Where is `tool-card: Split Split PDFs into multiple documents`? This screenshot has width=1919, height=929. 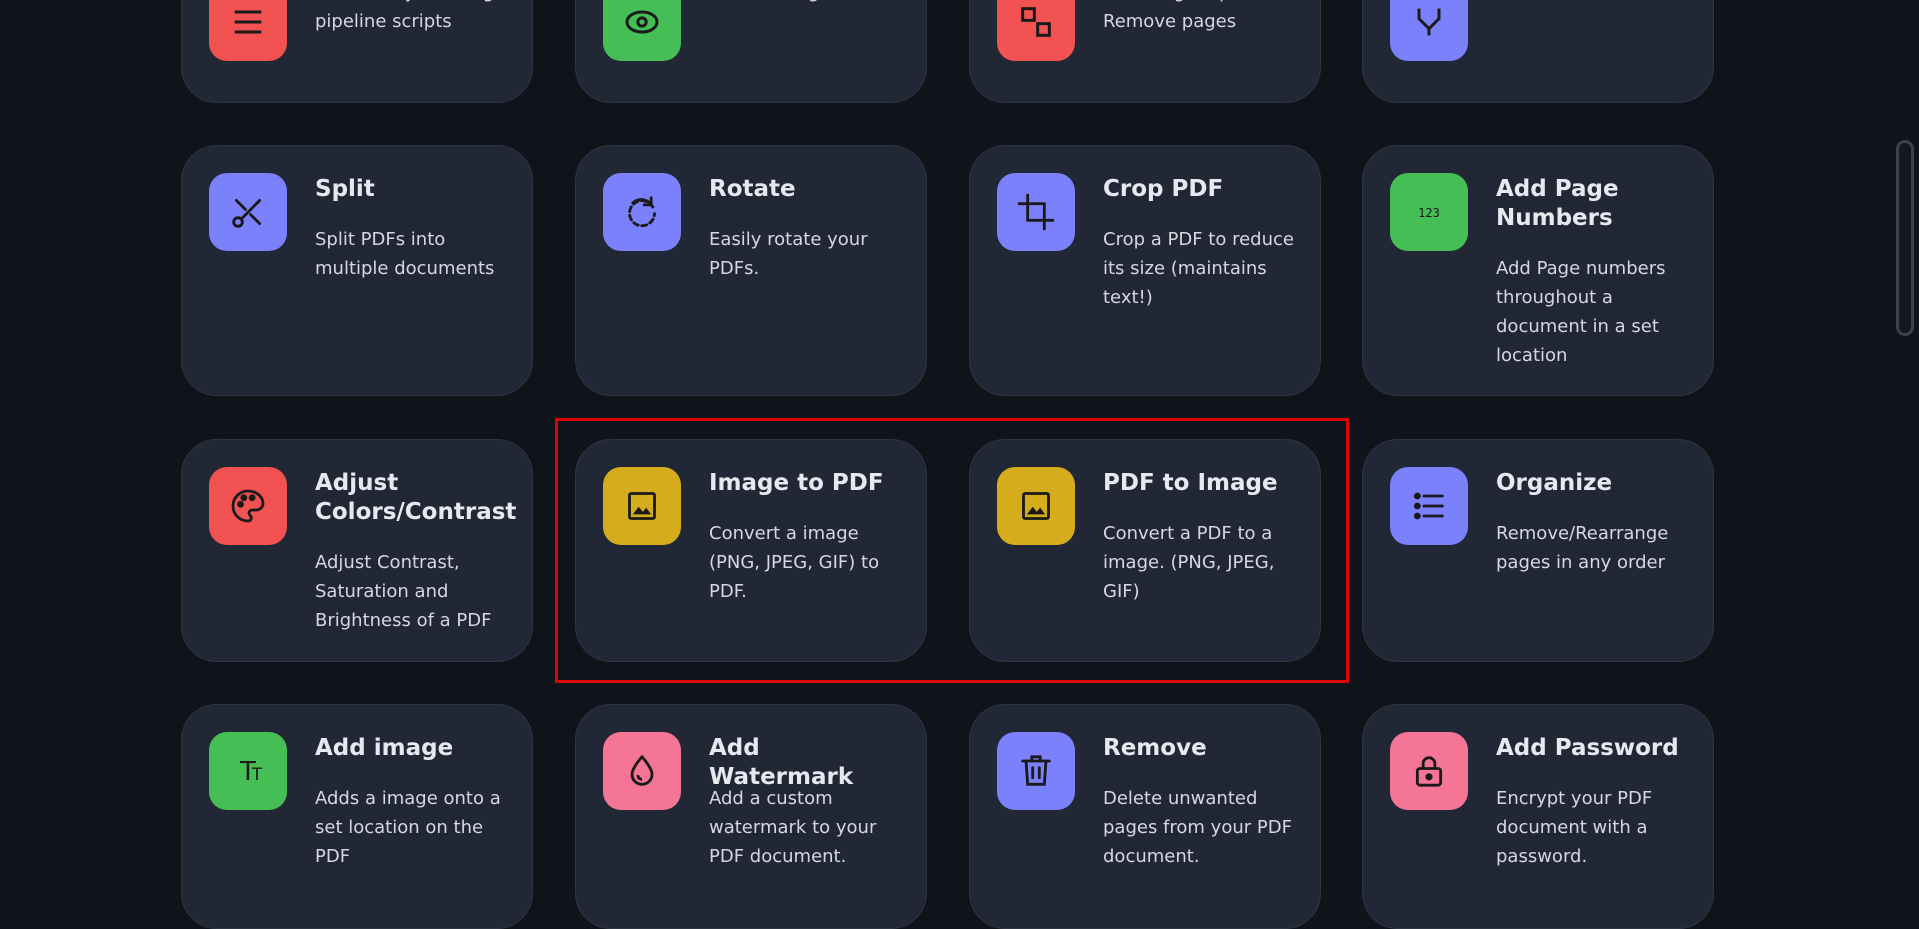 tool-card: Split Split PDFs into multiple documents is located at coordinates (357, 270).